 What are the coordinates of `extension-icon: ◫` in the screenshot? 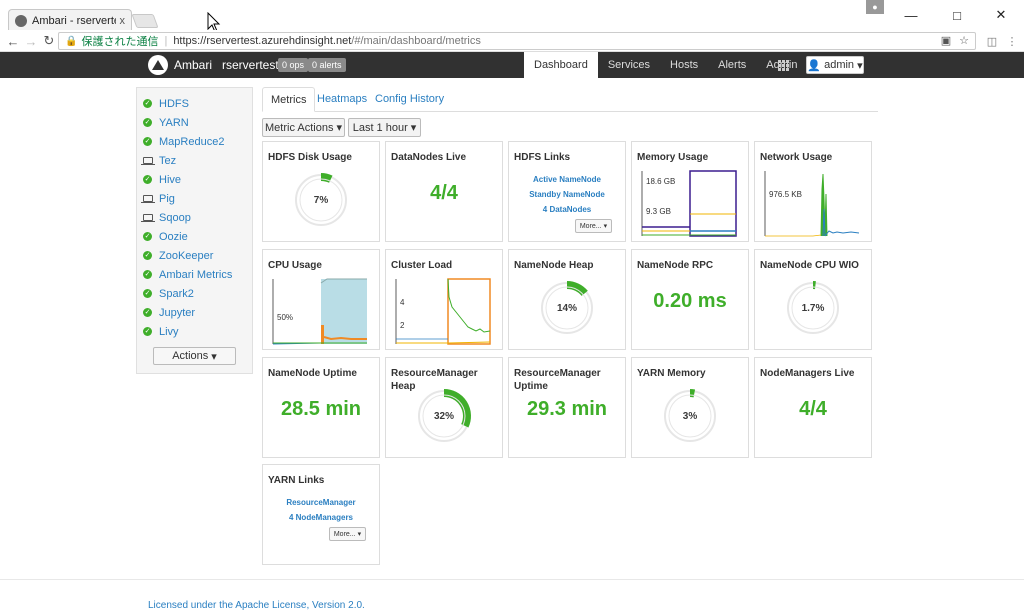 It's located at (992, 41).